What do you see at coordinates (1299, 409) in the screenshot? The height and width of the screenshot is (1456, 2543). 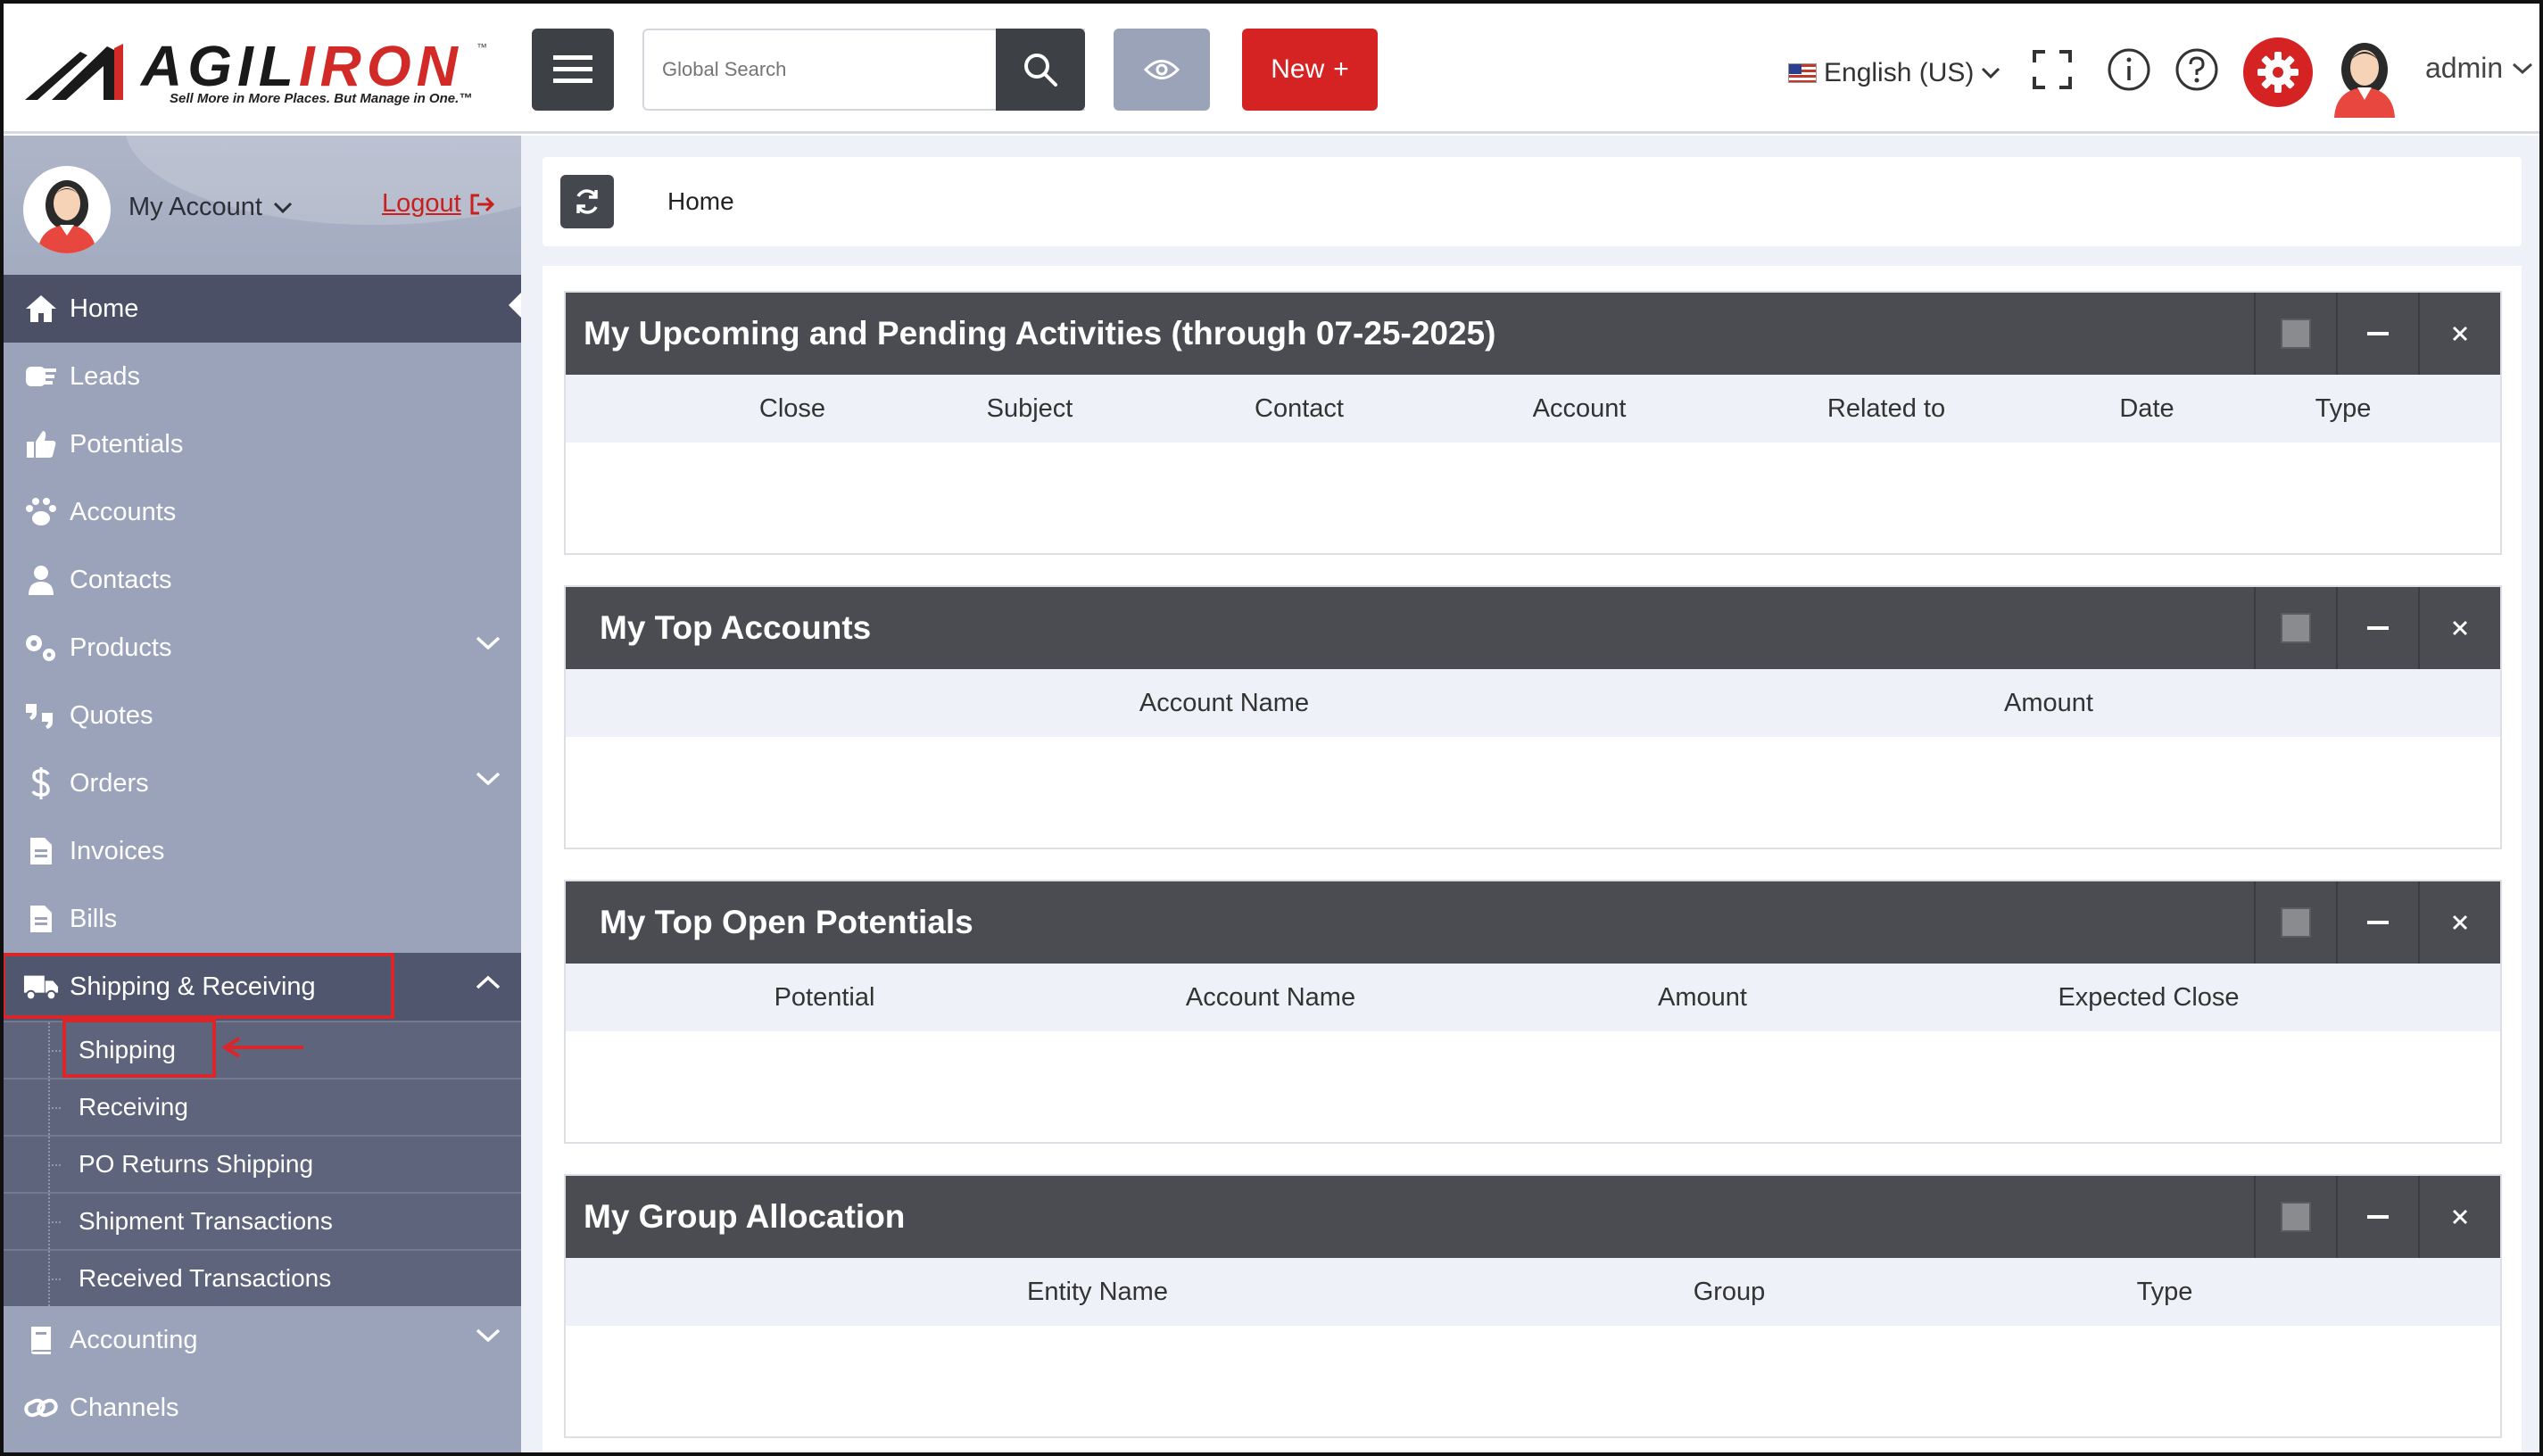 I see `column-header: Contact` at bounding box center [1299, 409].